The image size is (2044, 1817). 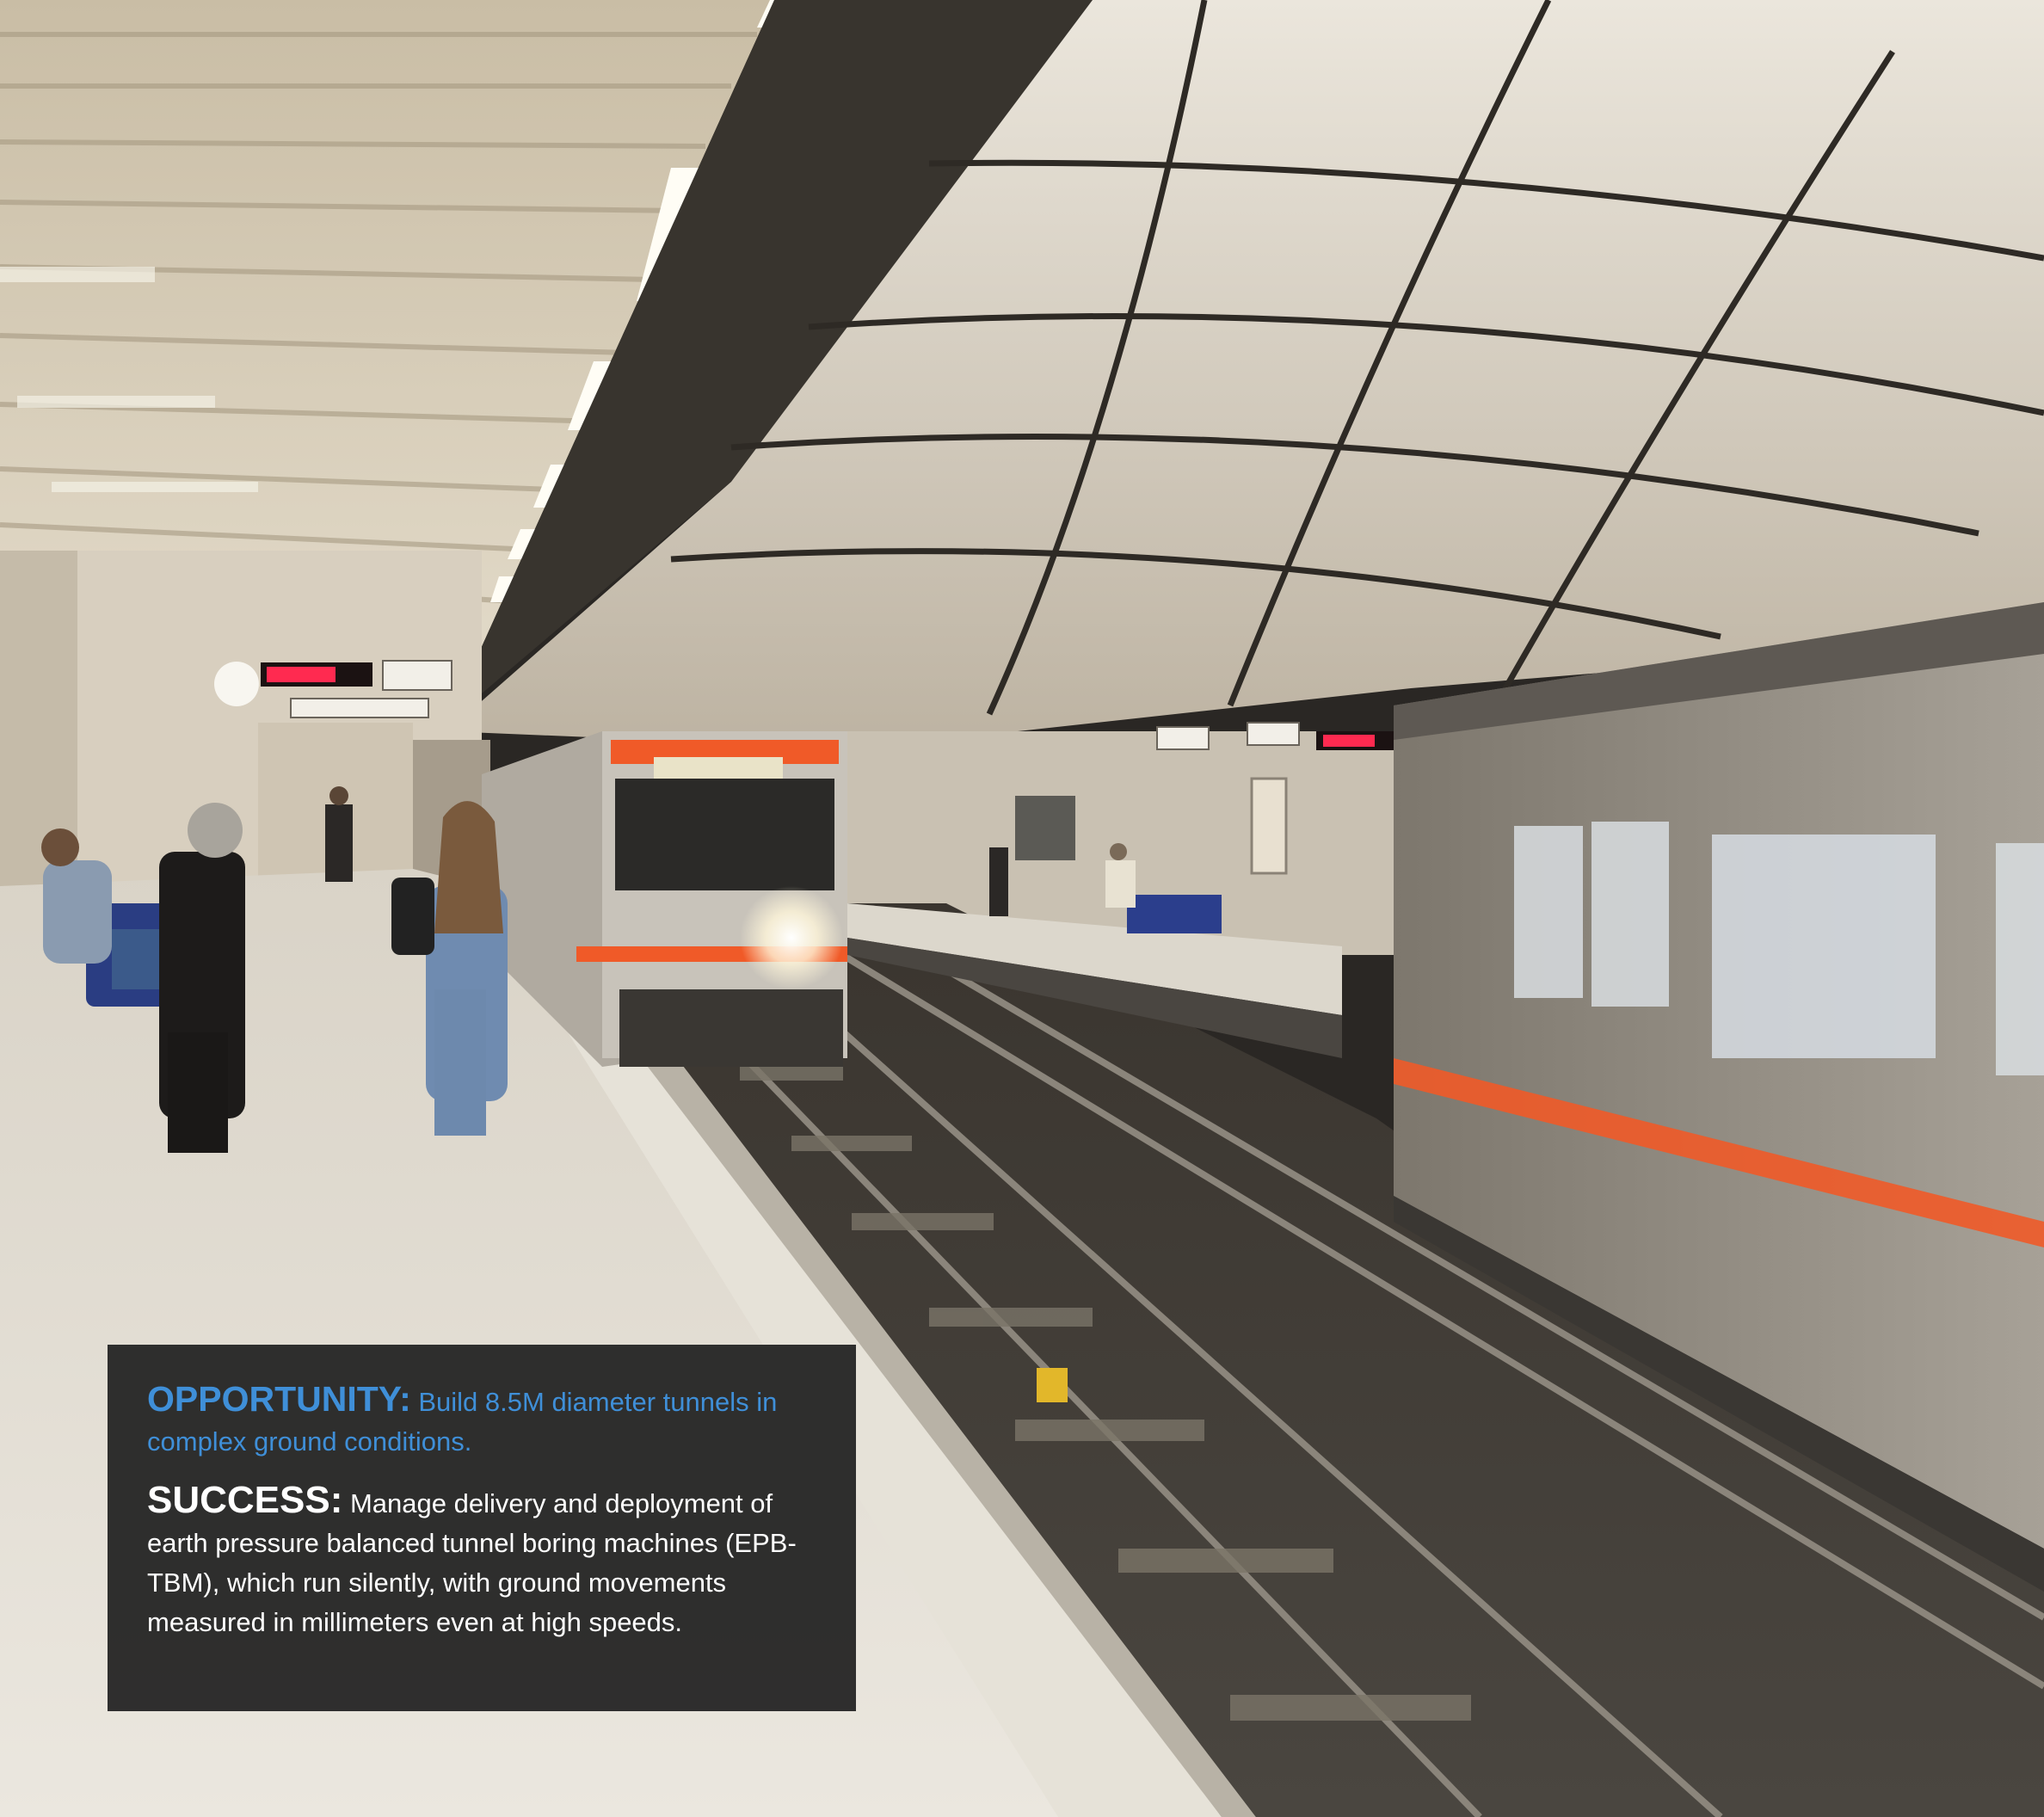 What do you see at coordinates (245, 1500) in the screenshot?
I see `success-label: SUCCESS:` at bounding box center [245, 1500].